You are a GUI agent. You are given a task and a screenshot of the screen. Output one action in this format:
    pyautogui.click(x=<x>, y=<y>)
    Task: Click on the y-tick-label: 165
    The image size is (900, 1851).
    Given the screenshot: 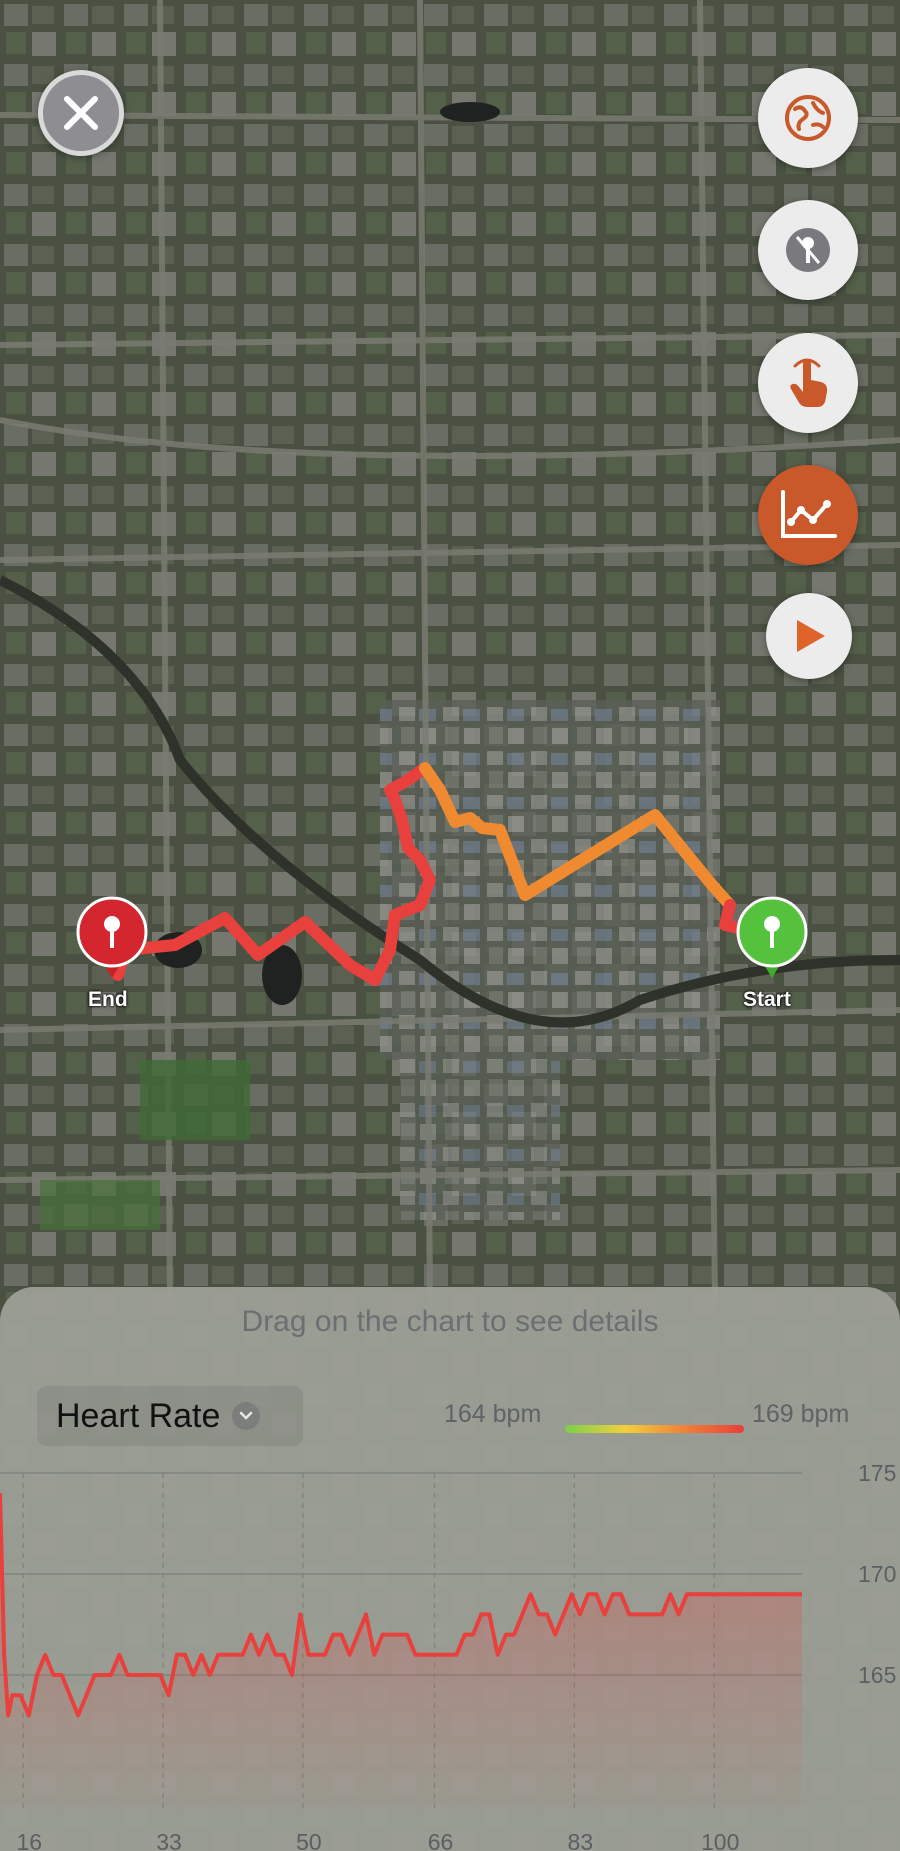 What is the action you would take?
    pyautogui.click(x=877, y=1675)
    